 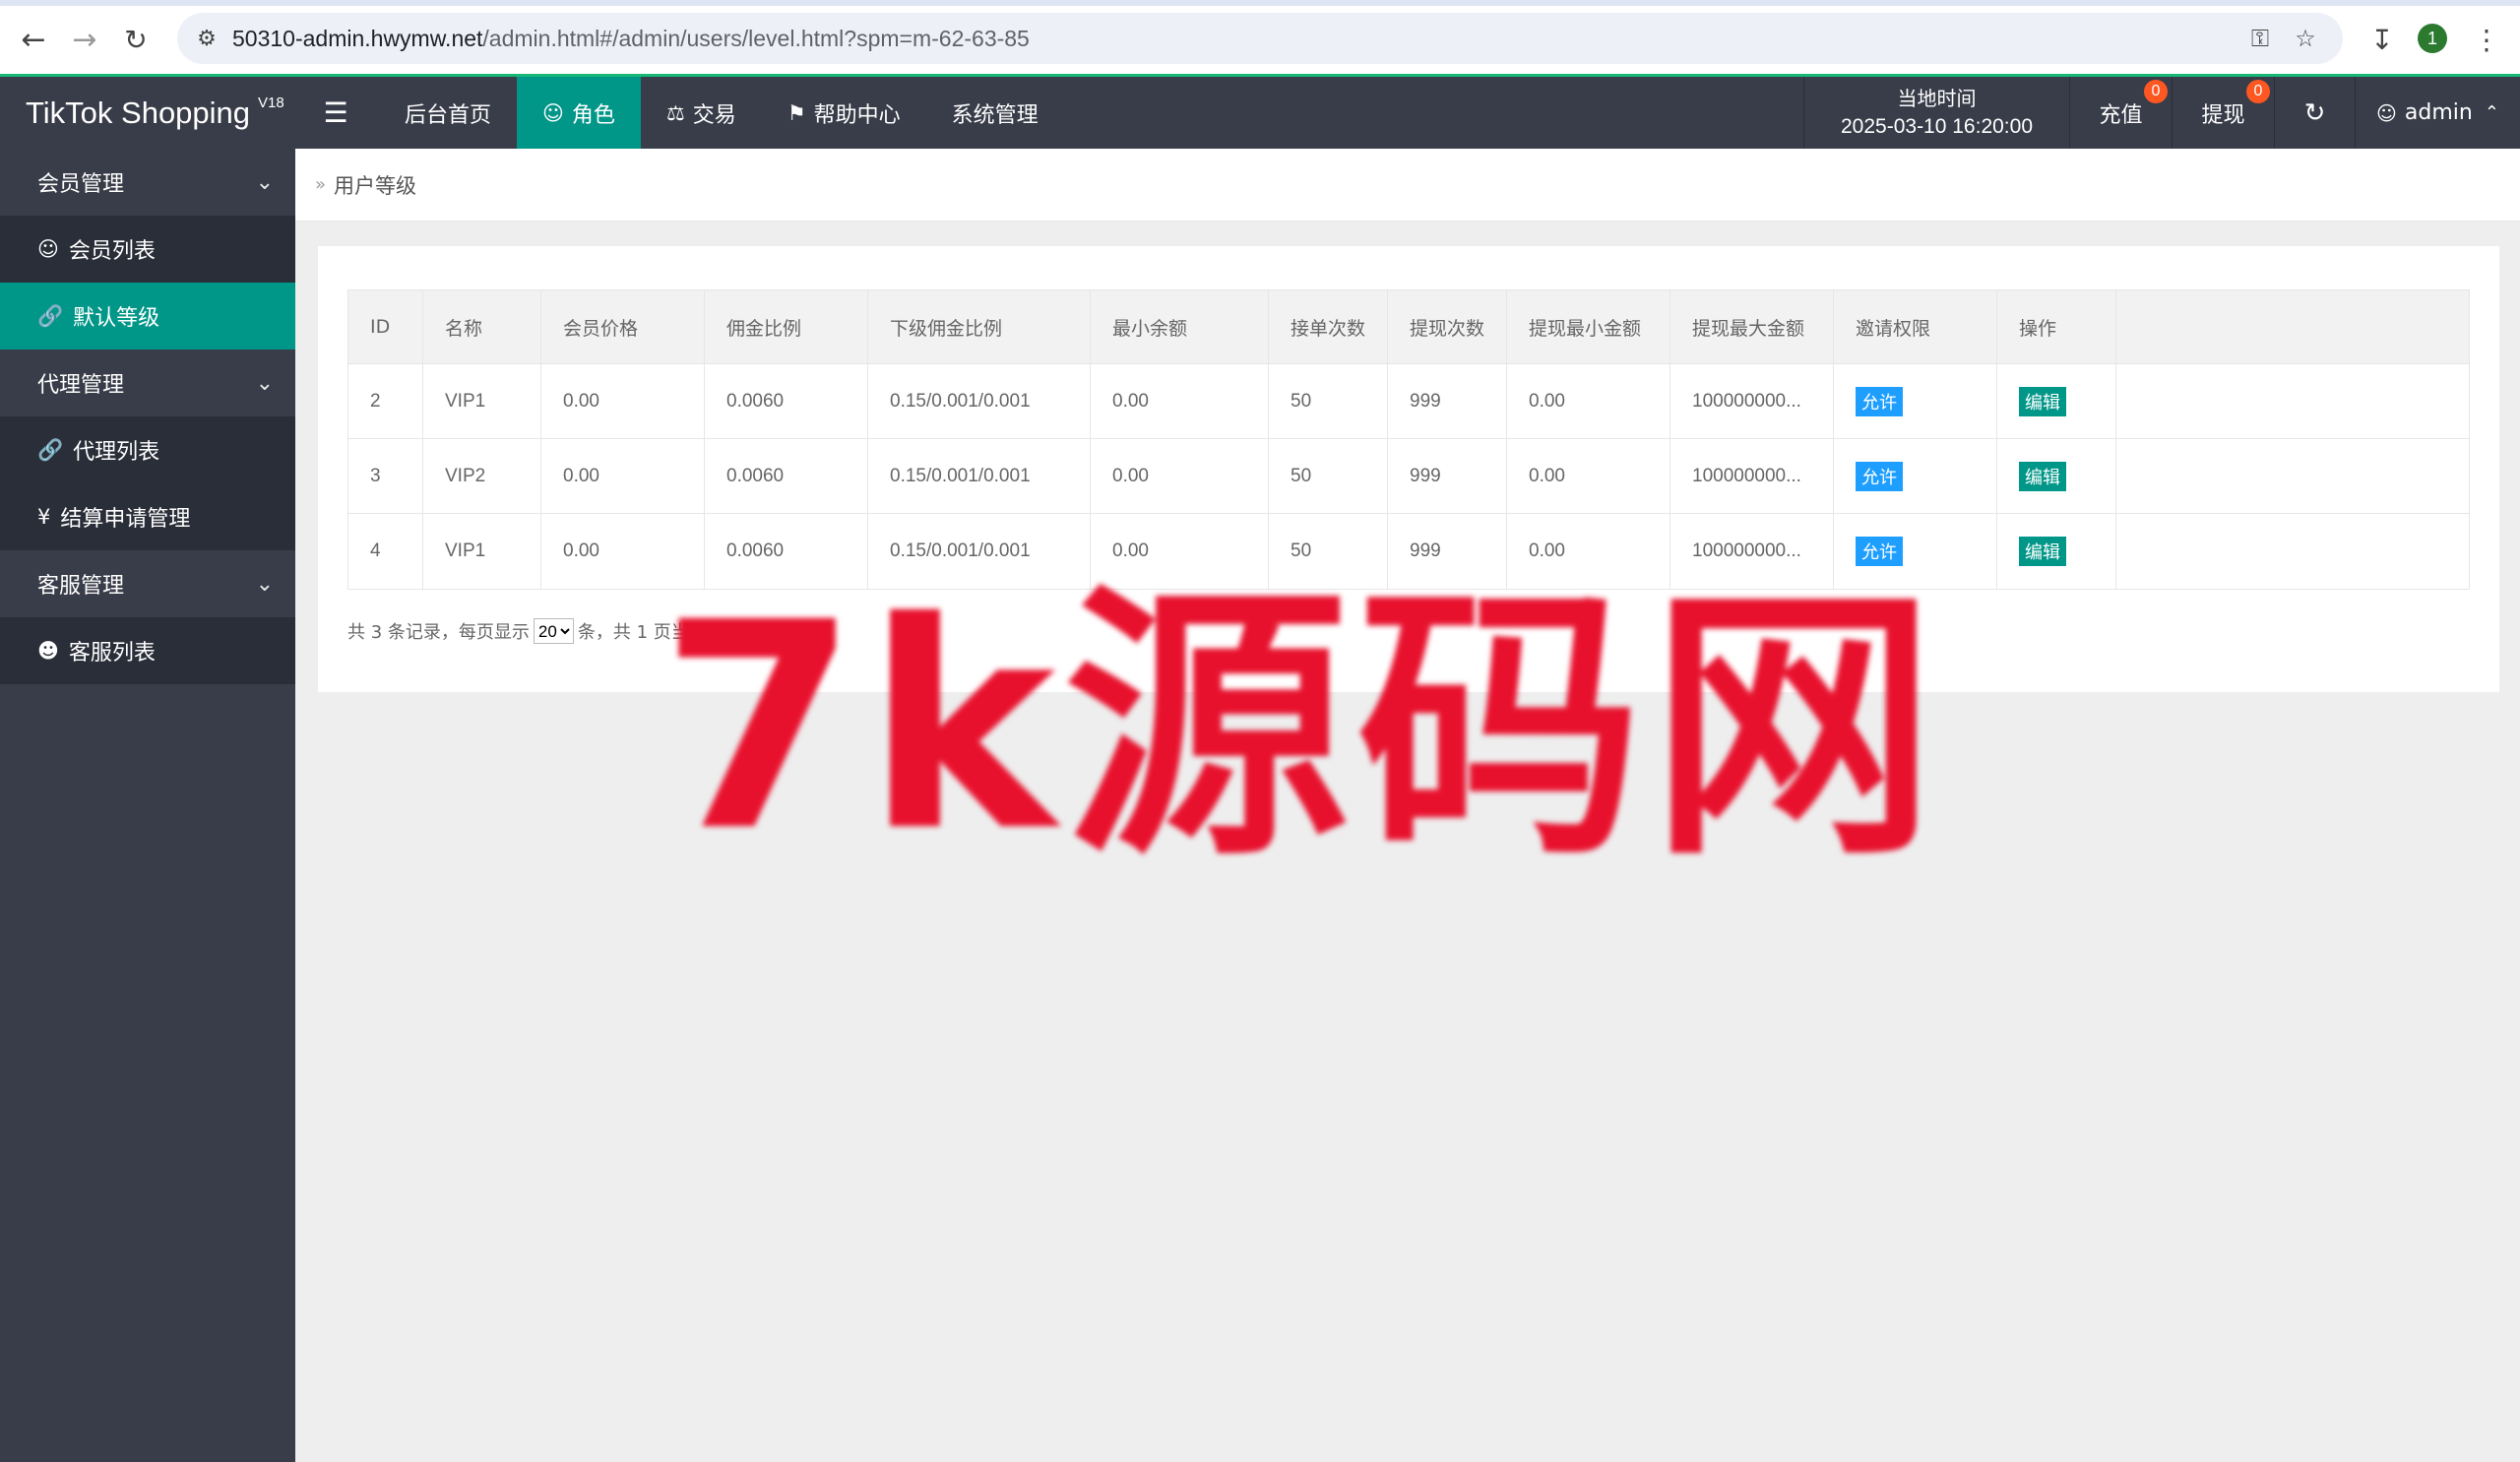 I want to click on sidebar-item-label: 默认等级, so click(x=116, y=318).